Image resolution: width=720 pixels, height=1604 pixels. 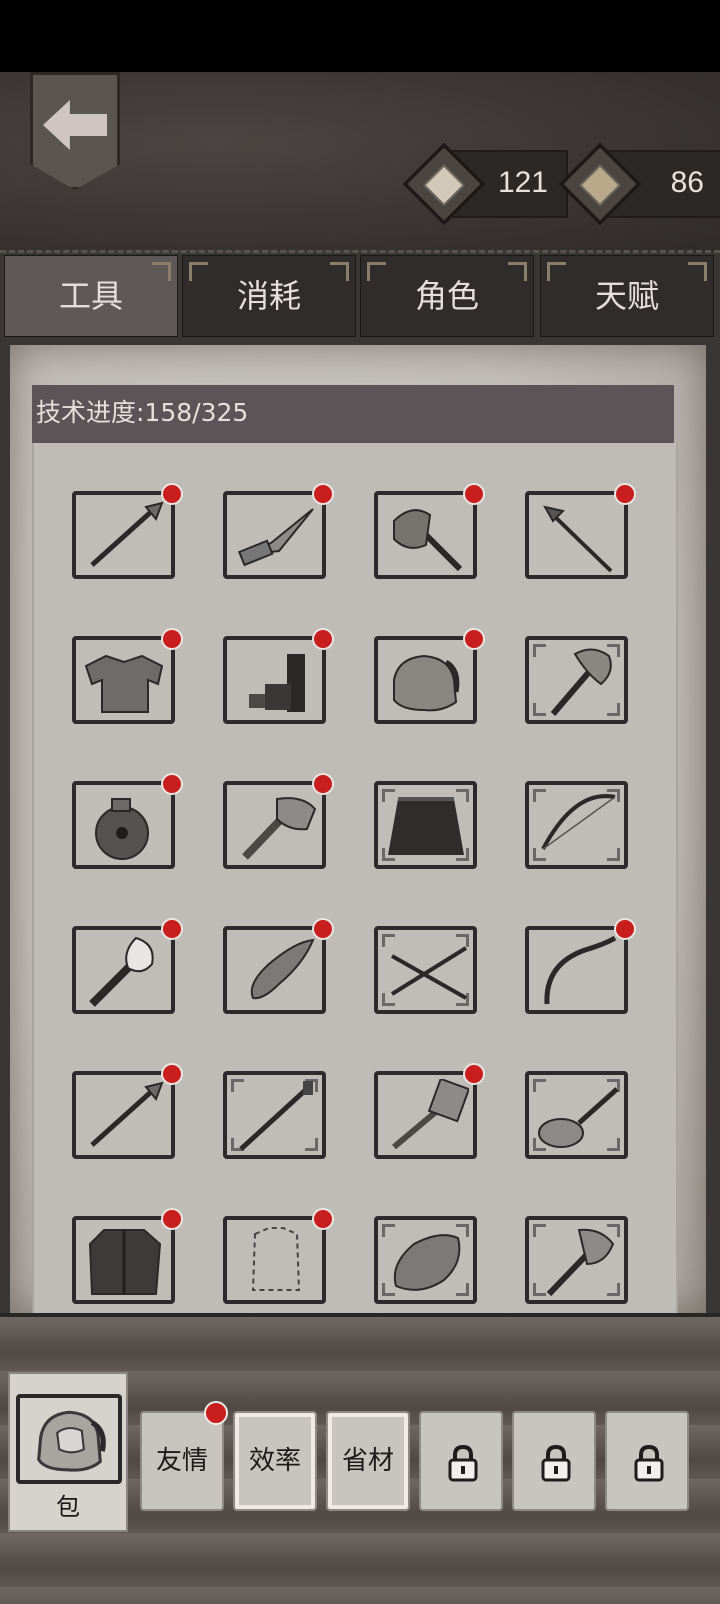 I want to click on tab-talents: 天赋, so click(x=627, y=296).